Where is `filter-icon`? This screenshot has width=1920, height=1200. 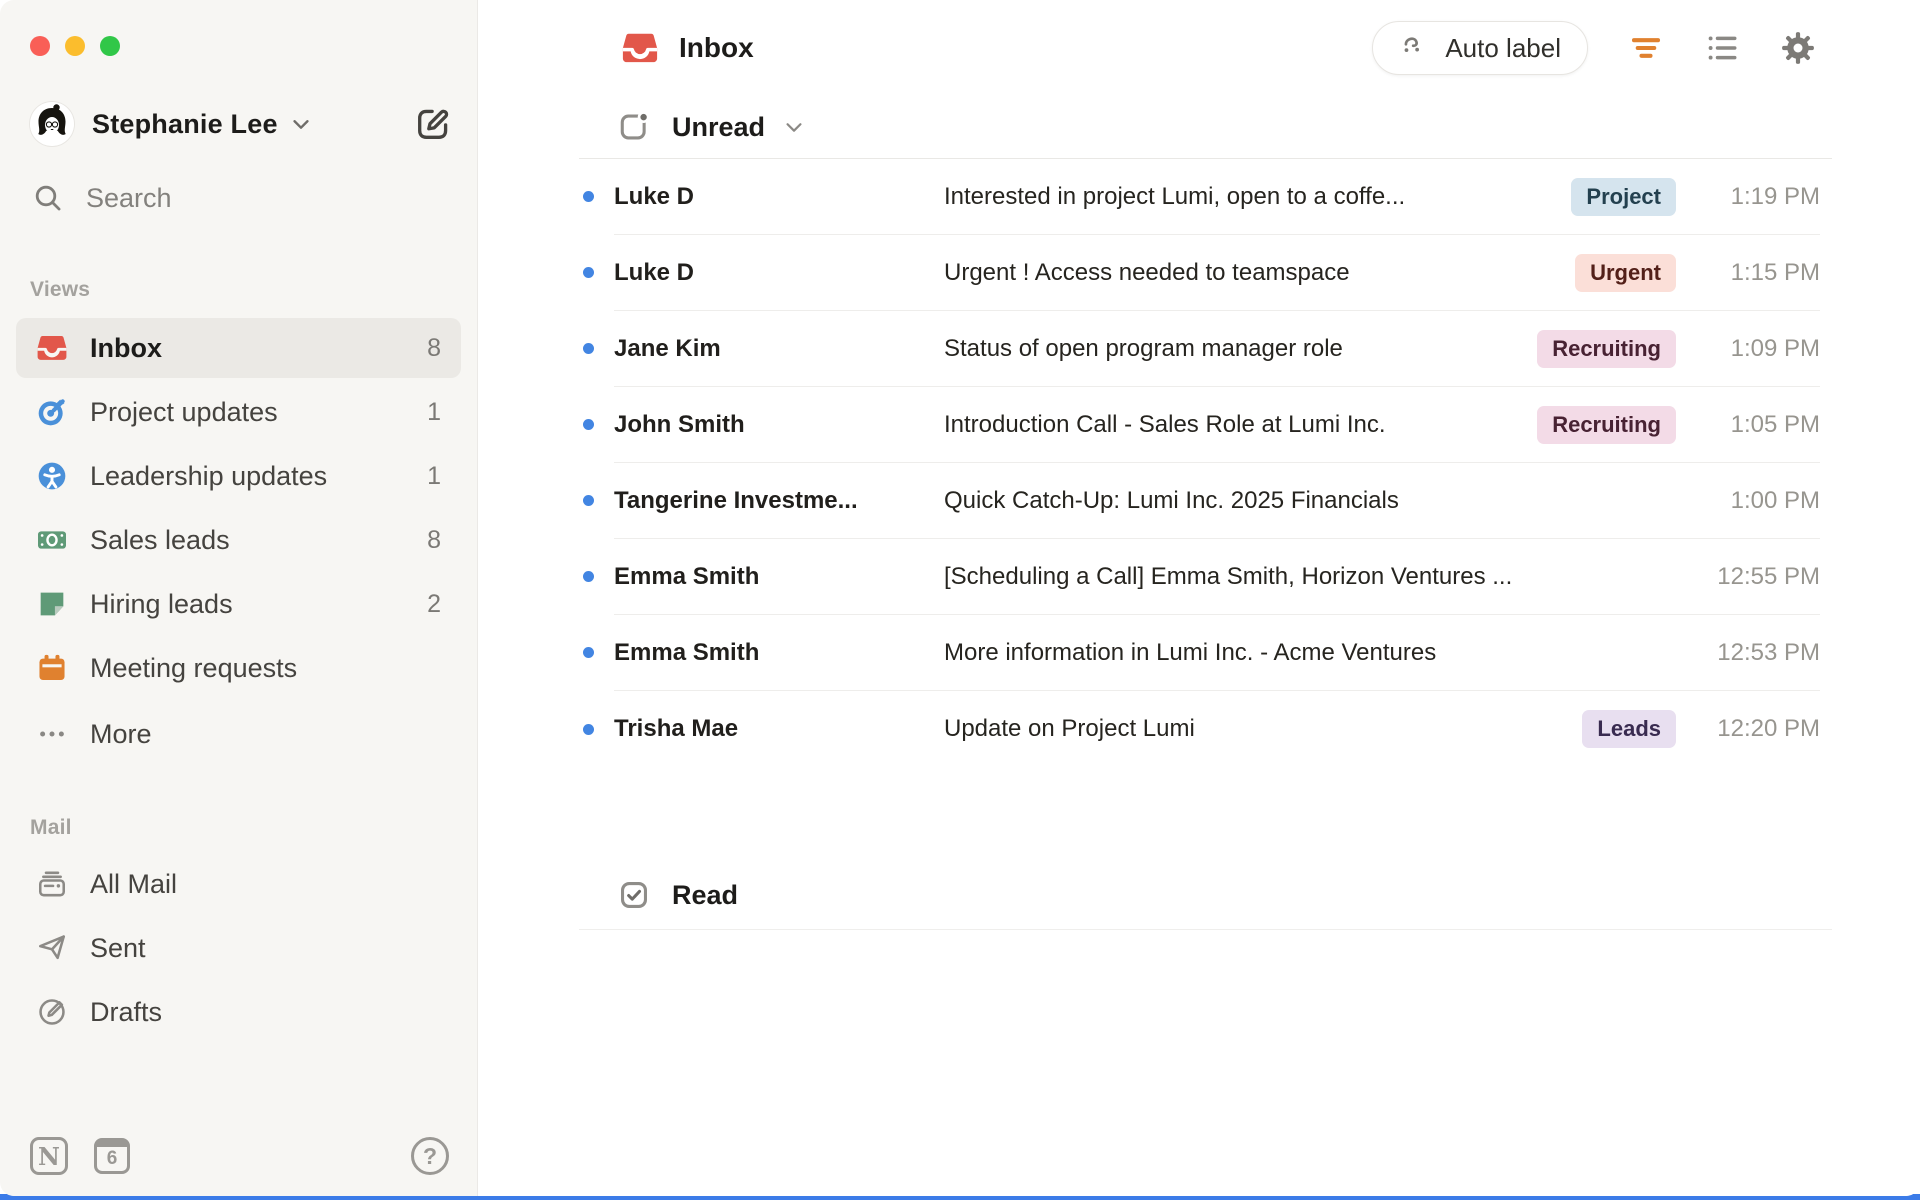
filter-icon is located at coordinates (1646, 48).